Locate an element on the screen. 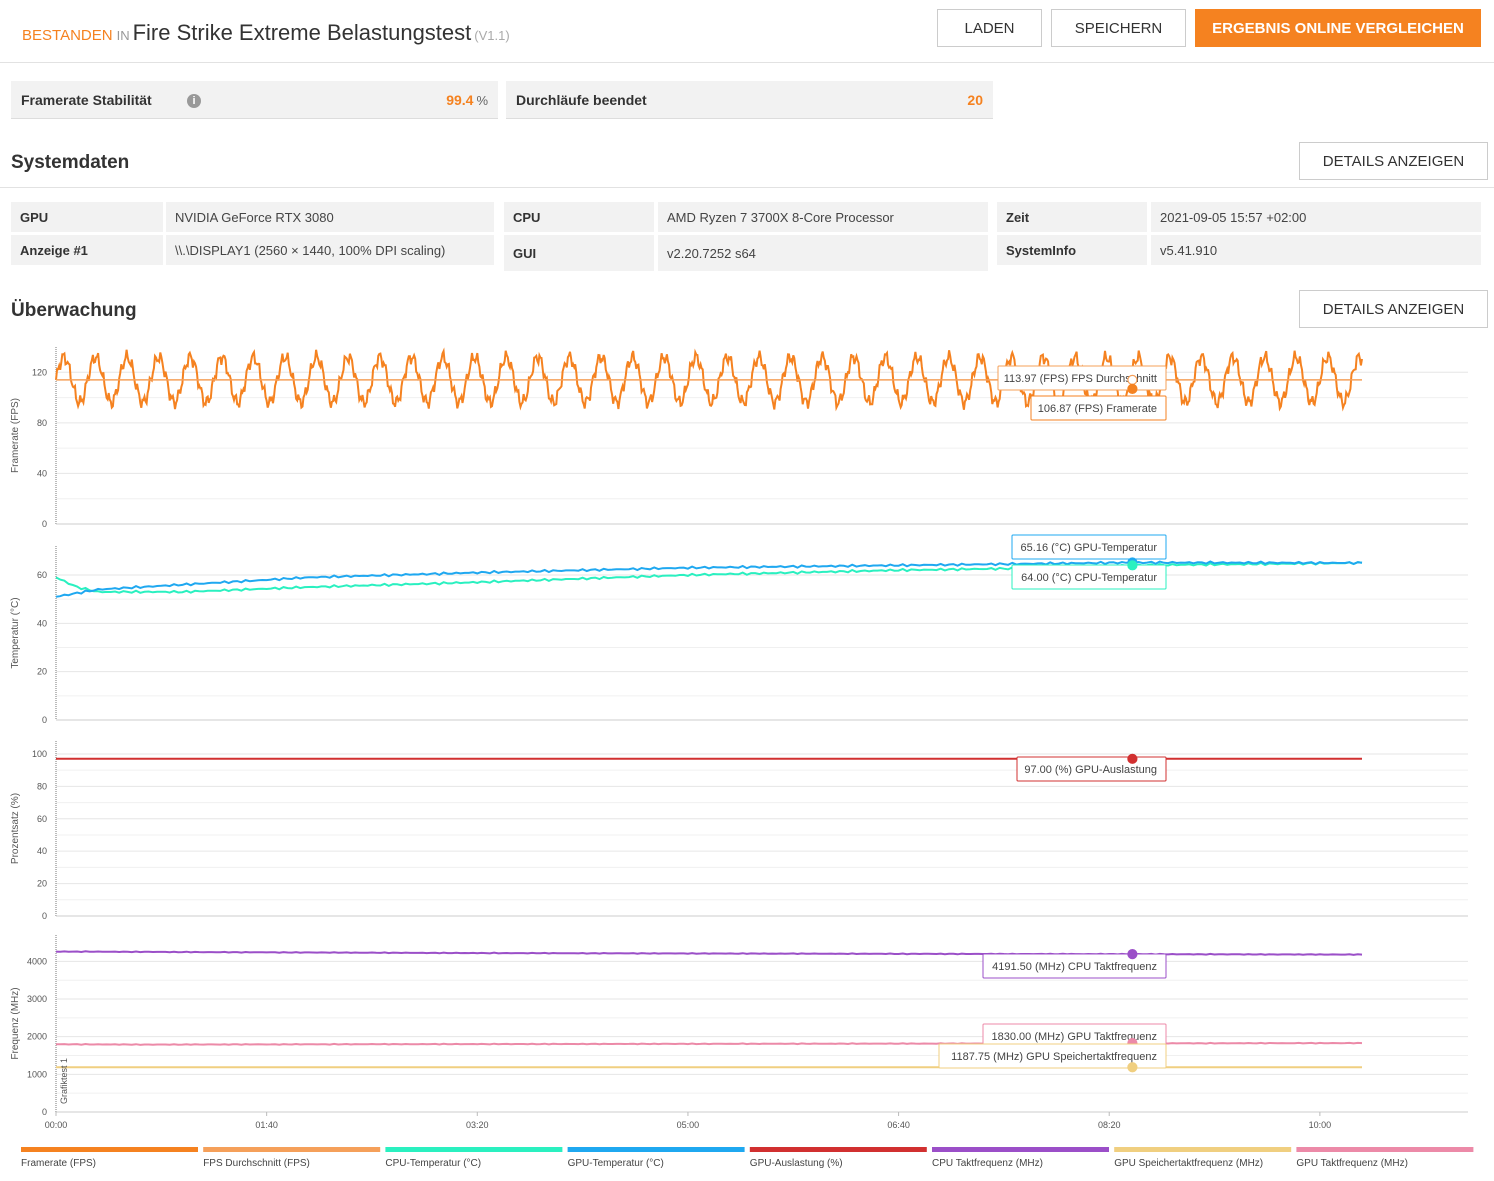 This screenshot has width=1494, height=1181. loops-completed-card: Durchläufe beendet 20 is located at coordinates (749, 100).